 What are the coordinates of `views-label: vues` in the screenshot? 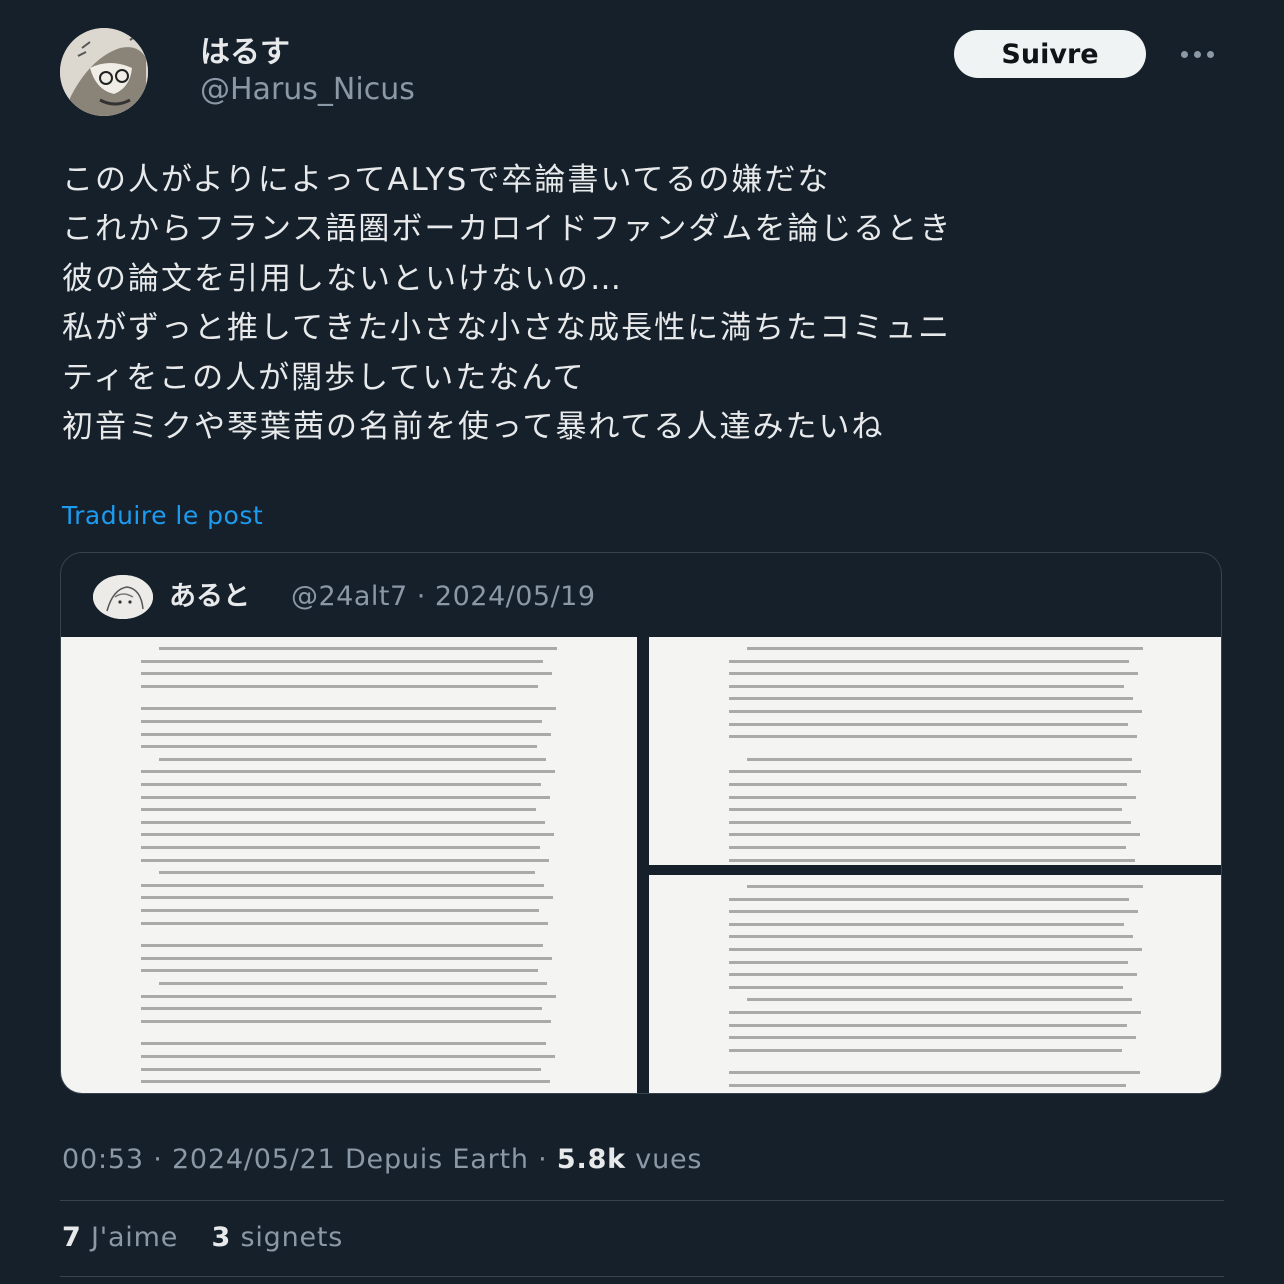 It's located at (664, 1159).